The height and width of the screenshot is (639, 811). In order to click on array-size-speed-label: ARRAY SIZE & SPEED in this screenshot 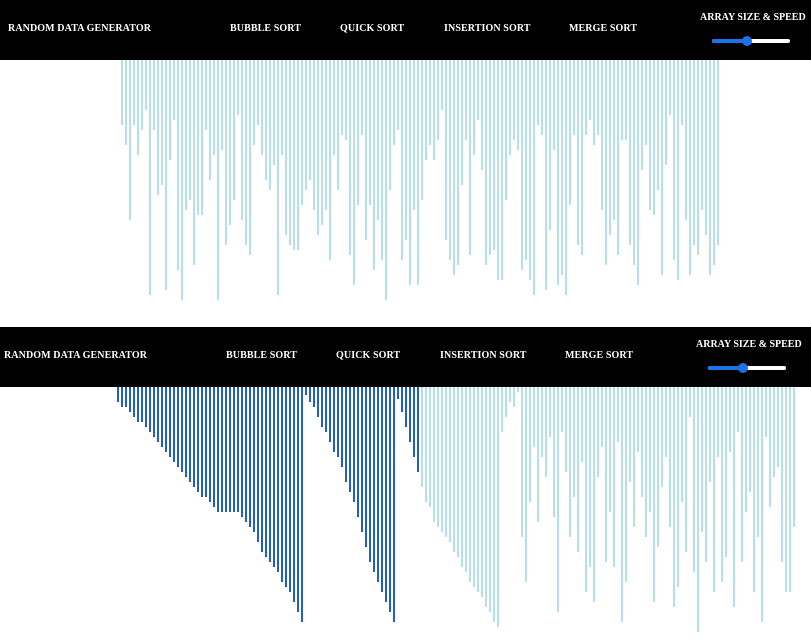, I will do `click(749, 344)`.